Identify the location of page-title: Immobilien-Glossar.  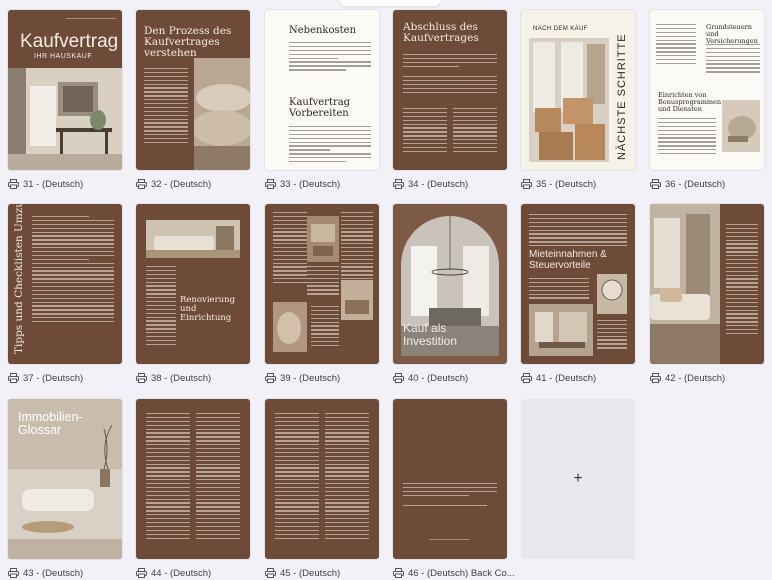
(50, 424).